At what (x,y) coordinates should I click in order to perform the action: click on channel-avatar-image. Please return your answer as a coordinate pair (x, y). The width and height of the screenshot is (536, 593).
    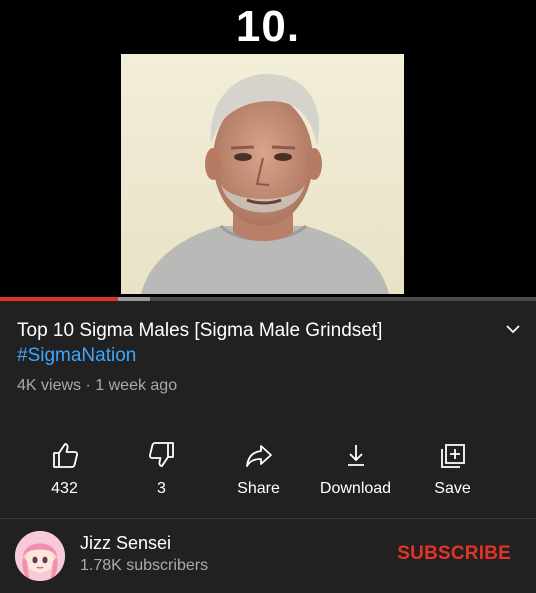
    Looking at the image, I should click on (40, 556).